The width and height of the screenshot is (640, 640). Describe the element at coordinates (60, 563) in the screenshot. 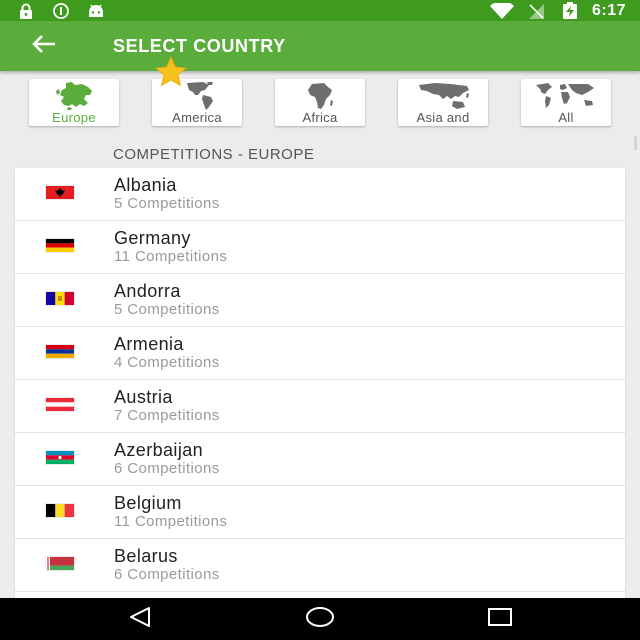

I see `belarus-flag-icon` at that location.